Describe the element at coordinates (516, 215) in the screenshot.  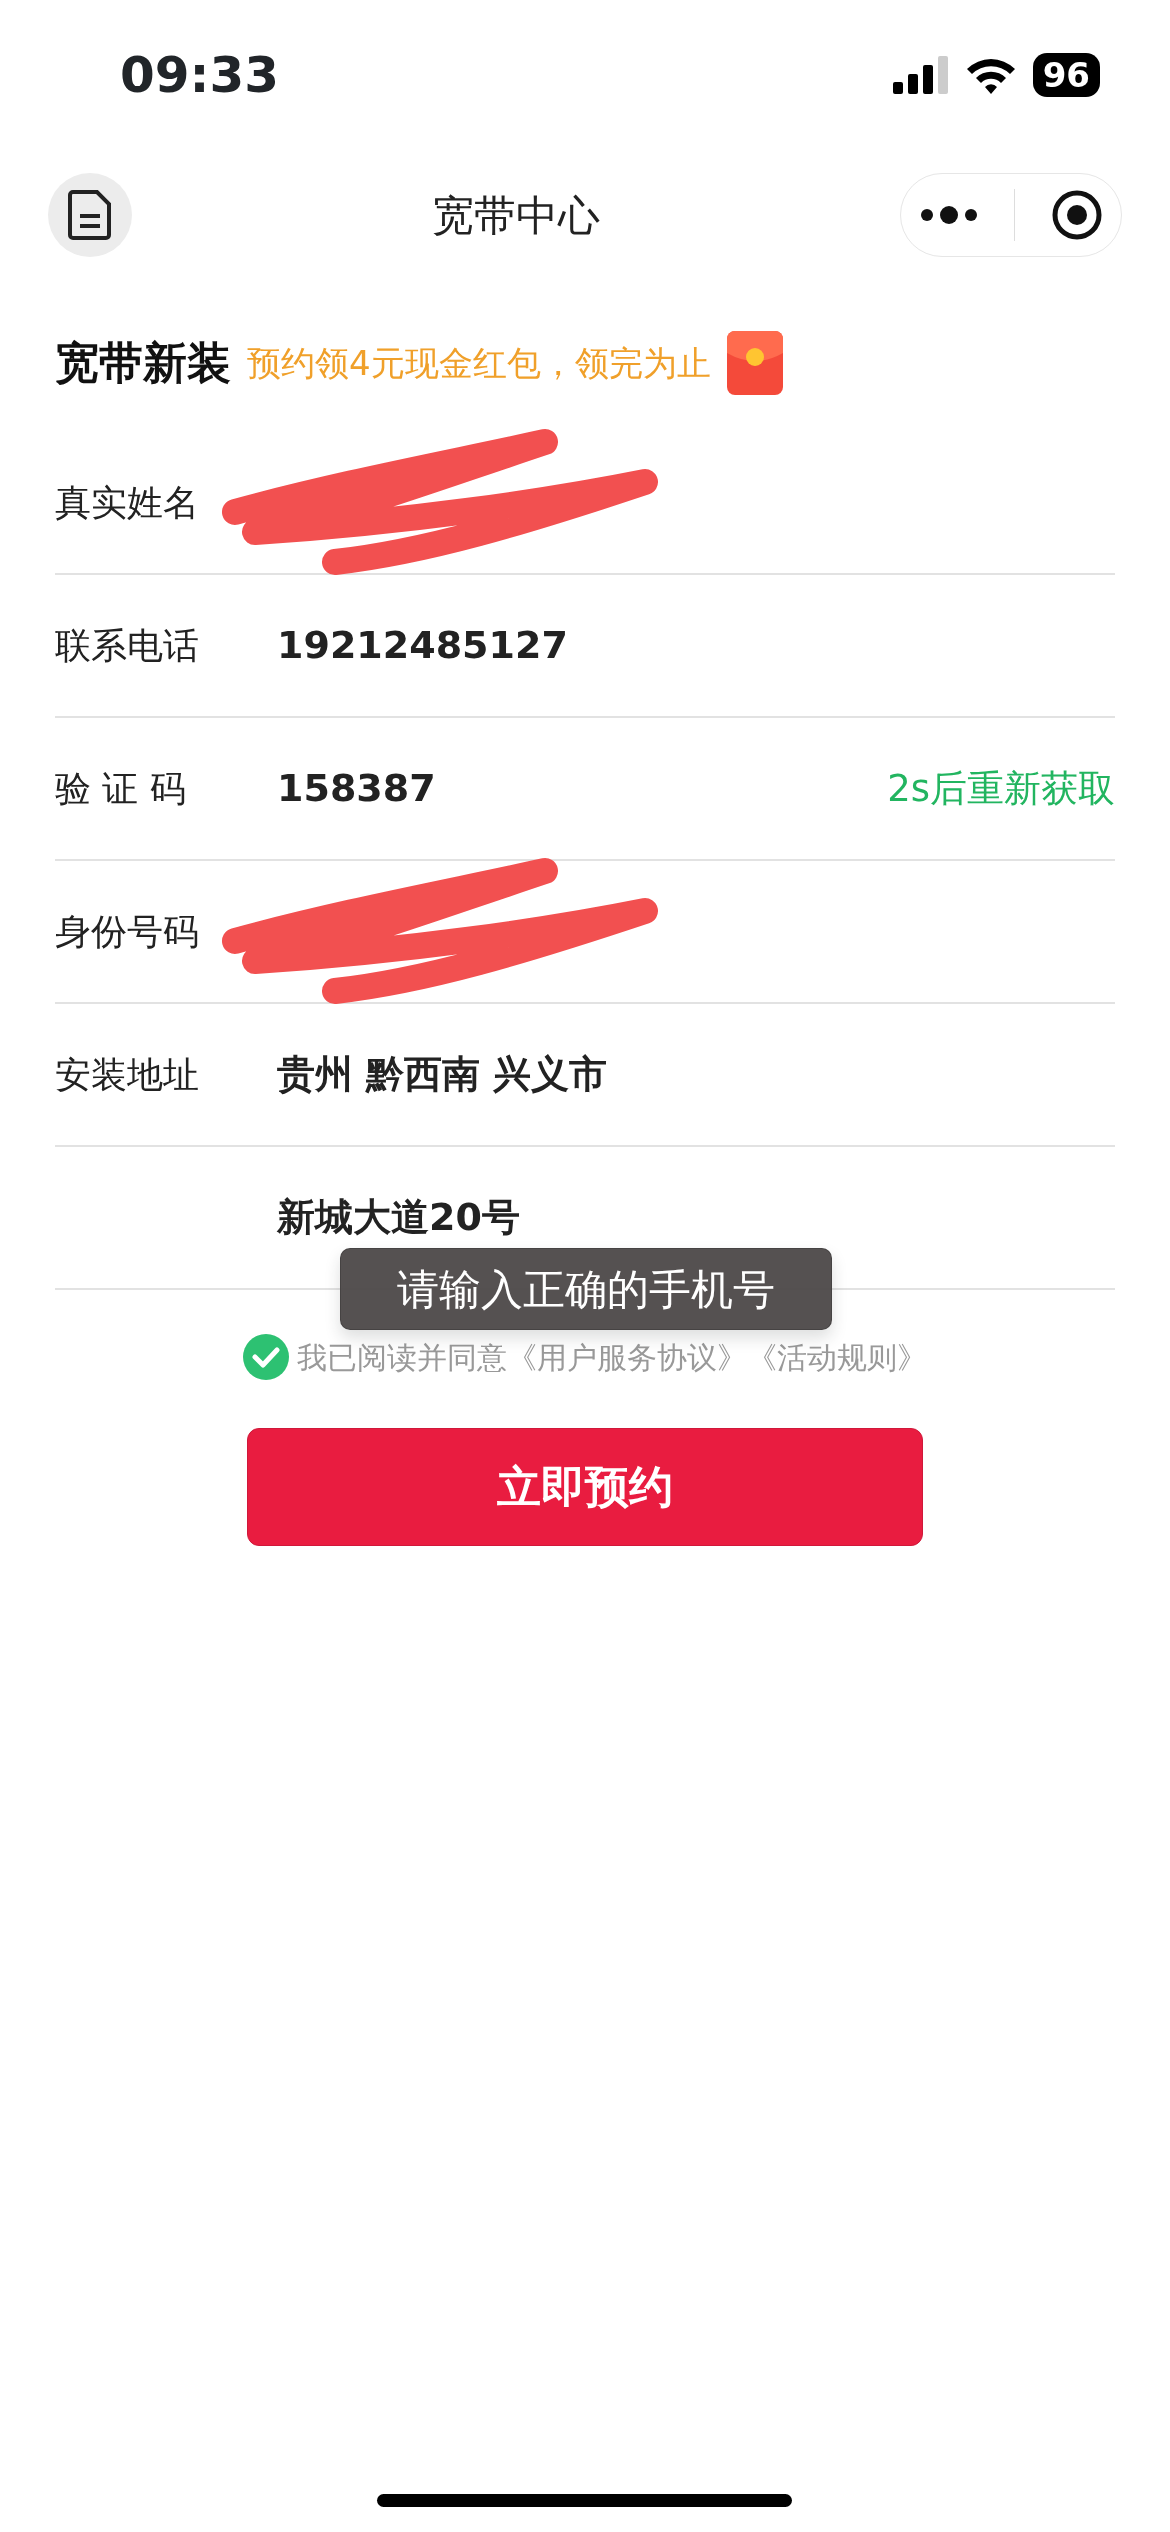
I see `page-title: 宽带中心` at that location.